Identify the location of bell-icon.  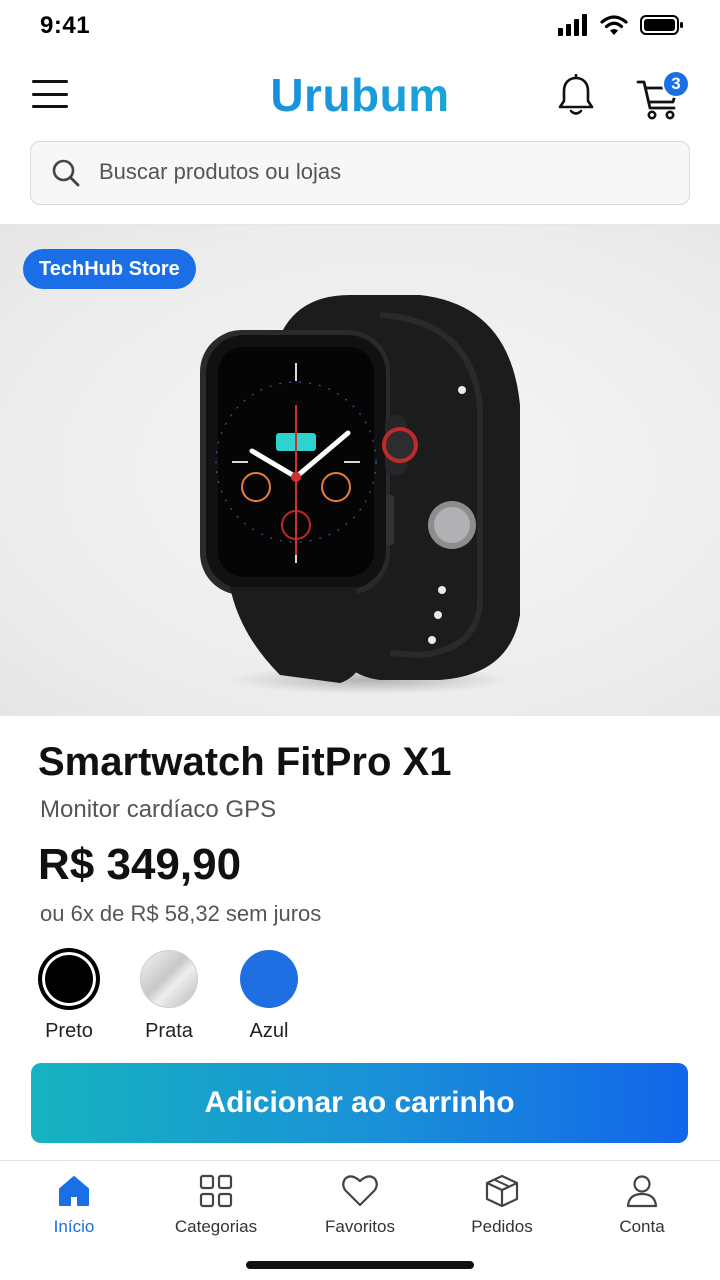
(576, 94).